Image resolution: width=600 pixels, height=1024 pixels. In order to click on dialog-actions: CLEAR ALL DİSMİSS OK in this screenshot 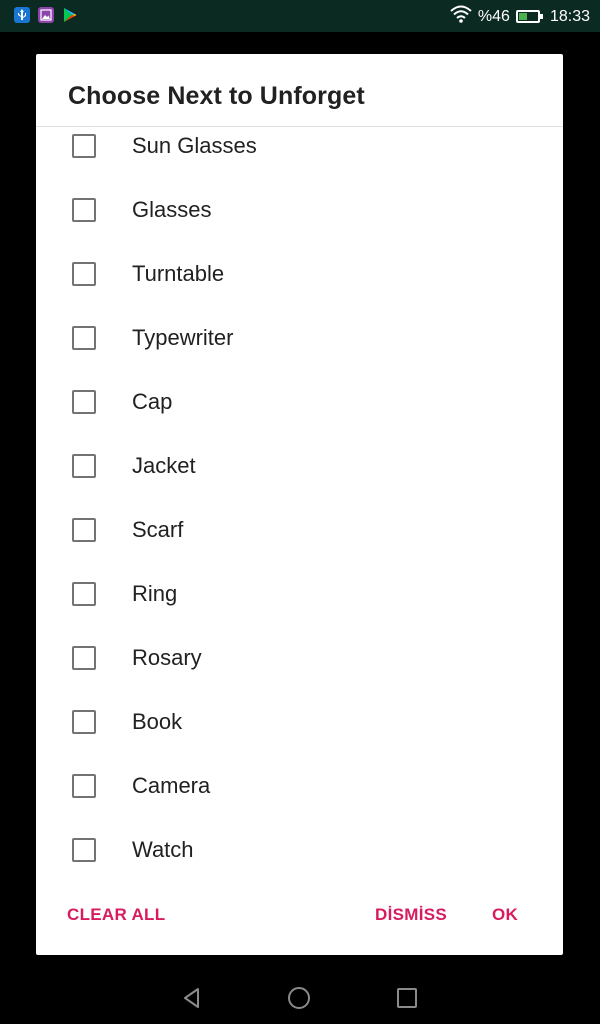, I will do `click(299, 918)`.